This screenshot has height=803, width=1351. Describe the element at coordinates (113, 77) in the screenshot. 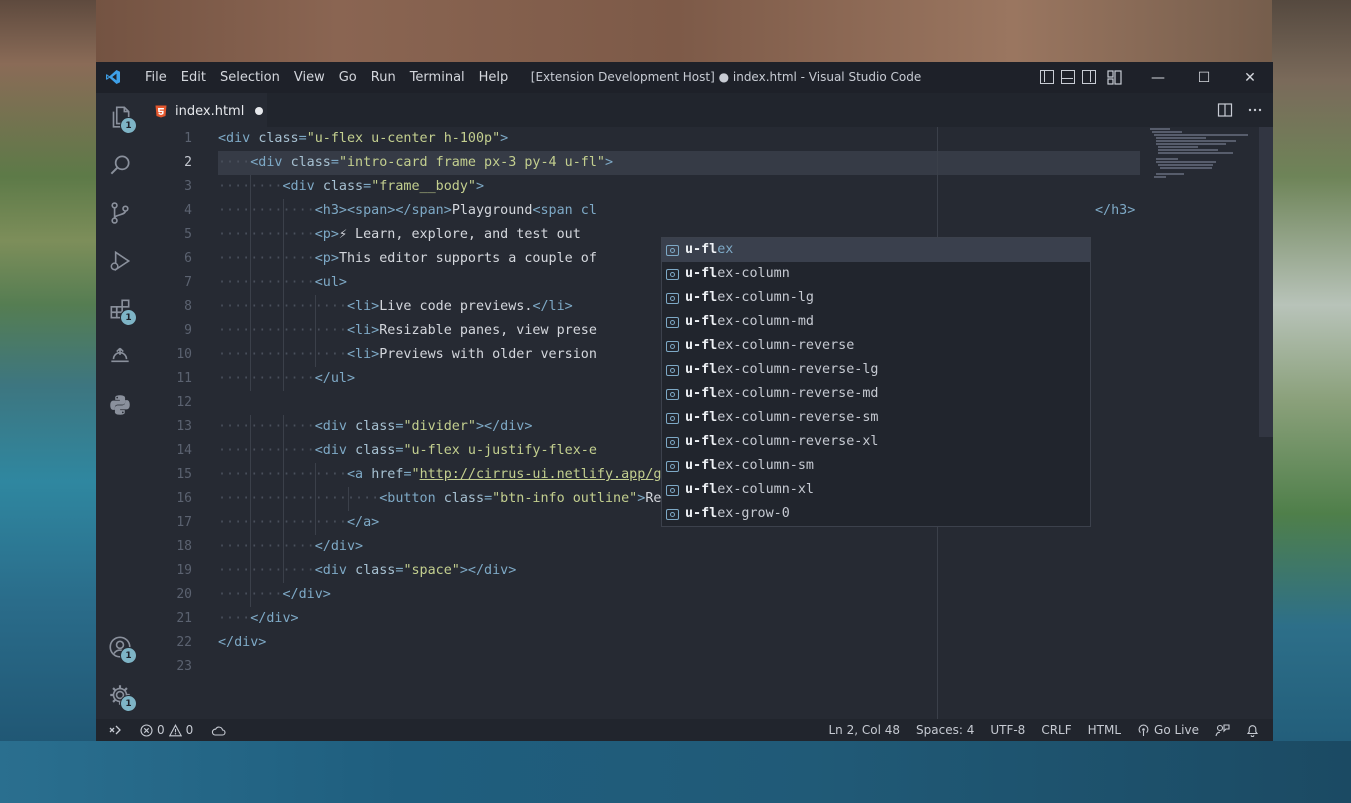

I see `vscode-logo-icon` at that location.